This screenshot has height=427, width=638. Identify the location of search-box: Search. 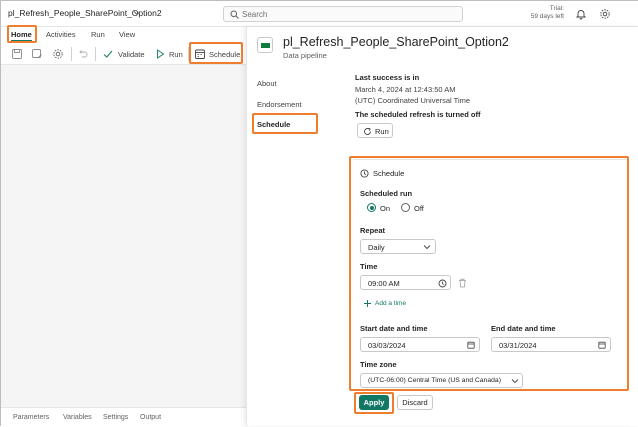
(343, 14).